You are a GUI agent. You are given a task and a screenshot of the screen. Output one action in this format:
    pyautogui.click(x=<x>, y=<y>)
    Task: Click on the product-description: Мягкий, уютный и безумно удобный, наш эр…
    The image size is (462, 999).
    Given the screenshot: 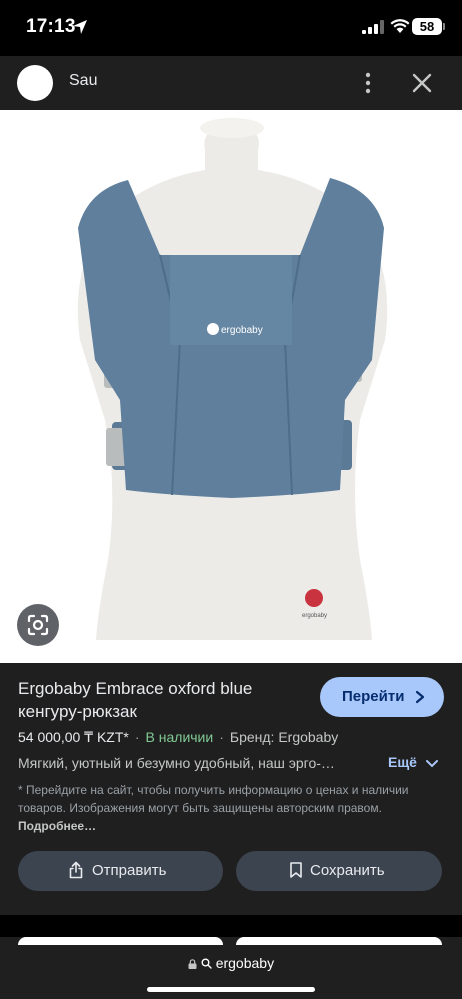 What is the action you would take?
    pyautogui.click(x=176, y=763)
    